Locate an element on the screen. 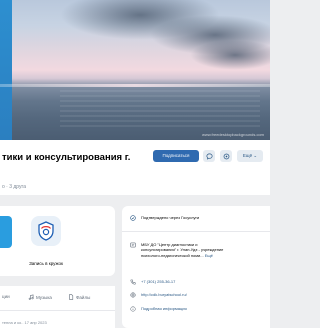 The image size is (320, 328). sea-horizon is located at coordinates (135, 85).